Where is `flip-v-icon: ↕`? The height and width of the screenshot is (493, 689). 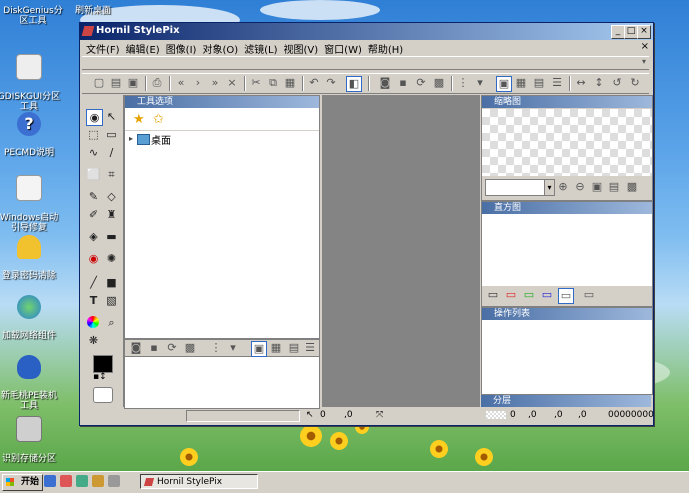 flip-v-icon: ↕ is located at coordinates (599, 83).